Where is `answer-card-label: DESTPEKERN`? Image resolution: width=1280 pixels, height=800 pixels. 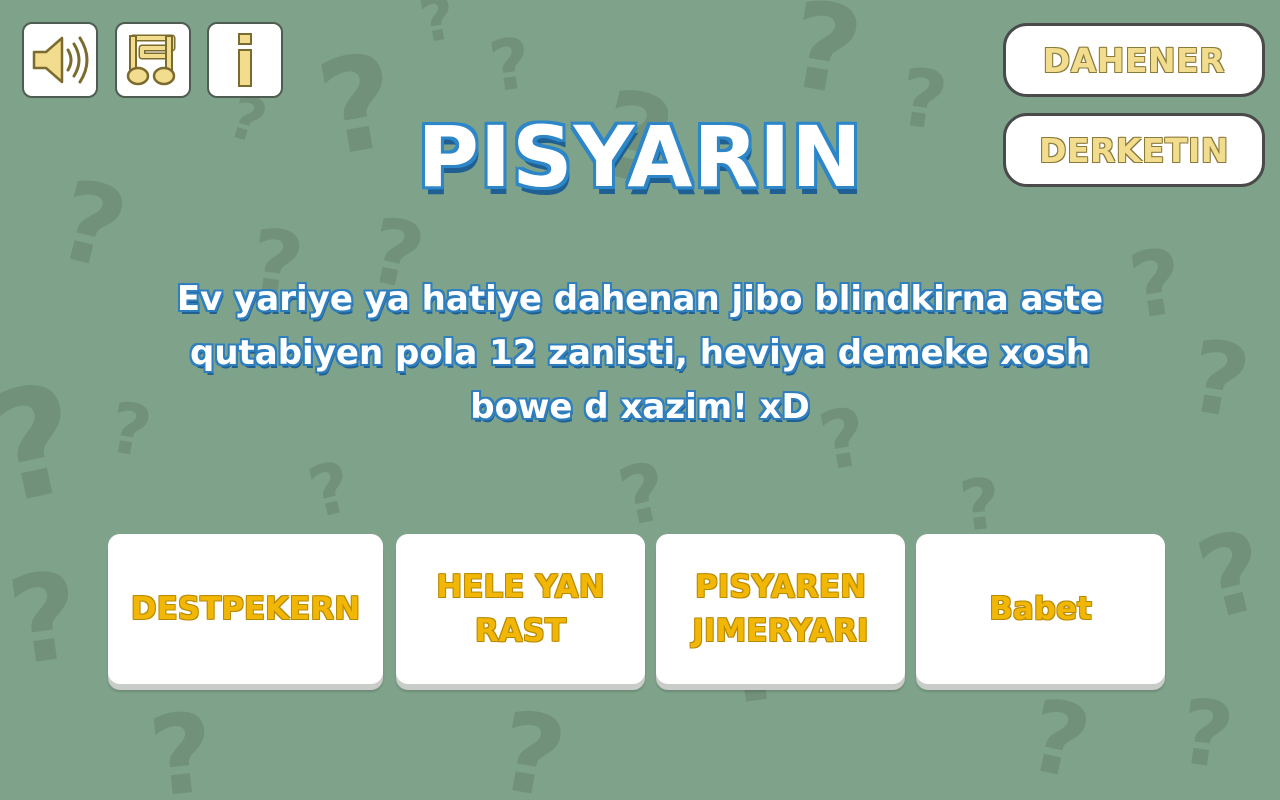
answer-card-label: DESTPEKERN is located at coordinates (245, 609).